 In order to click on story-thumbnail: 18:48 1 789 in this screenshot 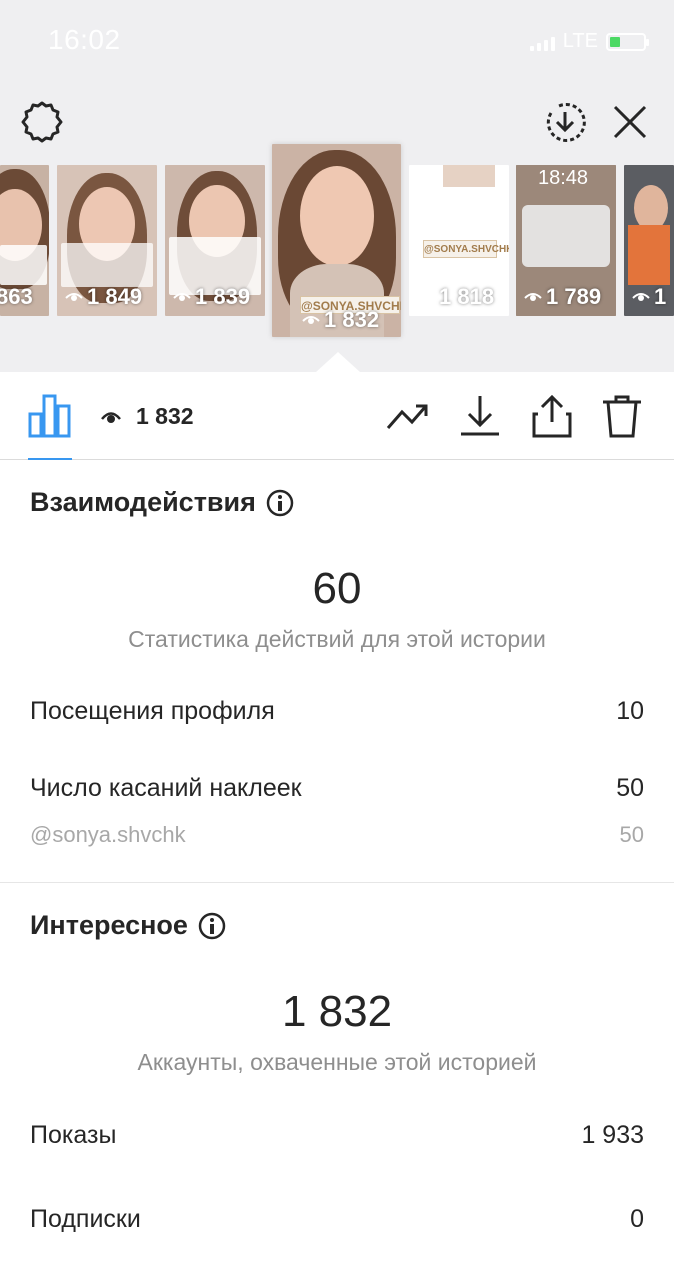, I will do `click(566, 240)`.